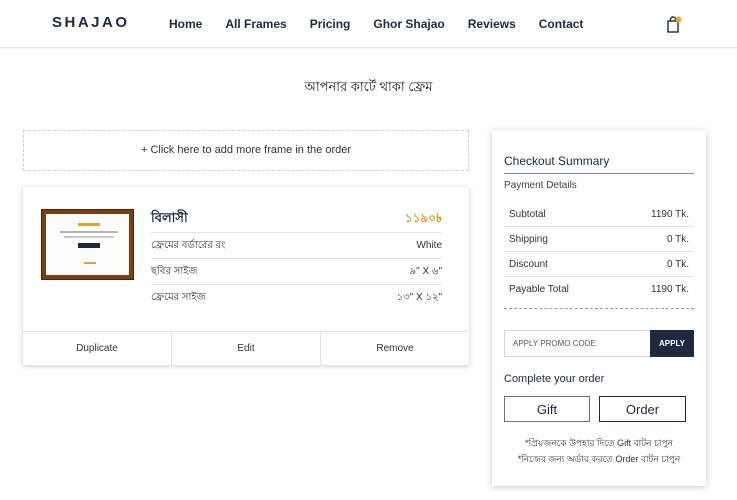 This screenshot has height=500, width=737. Describe the element at coordinates (528, 264) in the screenshot. I see `row-label: Discount` at that location.